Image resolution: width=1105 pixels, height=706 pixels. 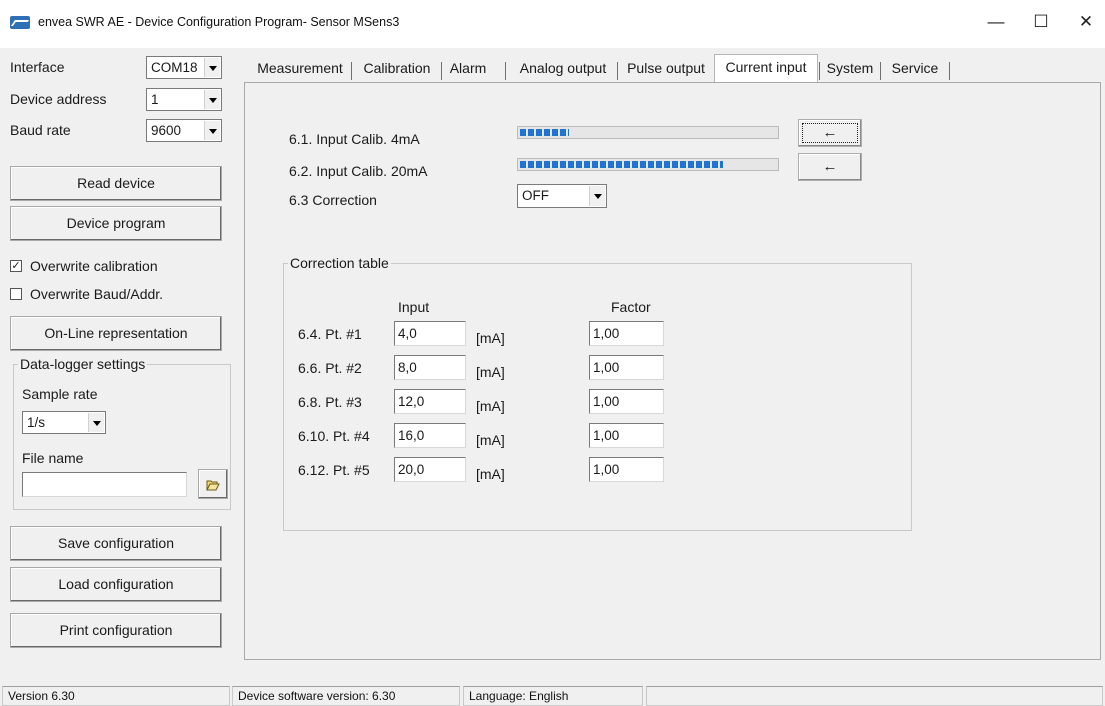 What do you see at coordinates (334, 470) in the screenshot?
I see `point-label: 6.12. Pt. #5` at bounding box center [334, 470].